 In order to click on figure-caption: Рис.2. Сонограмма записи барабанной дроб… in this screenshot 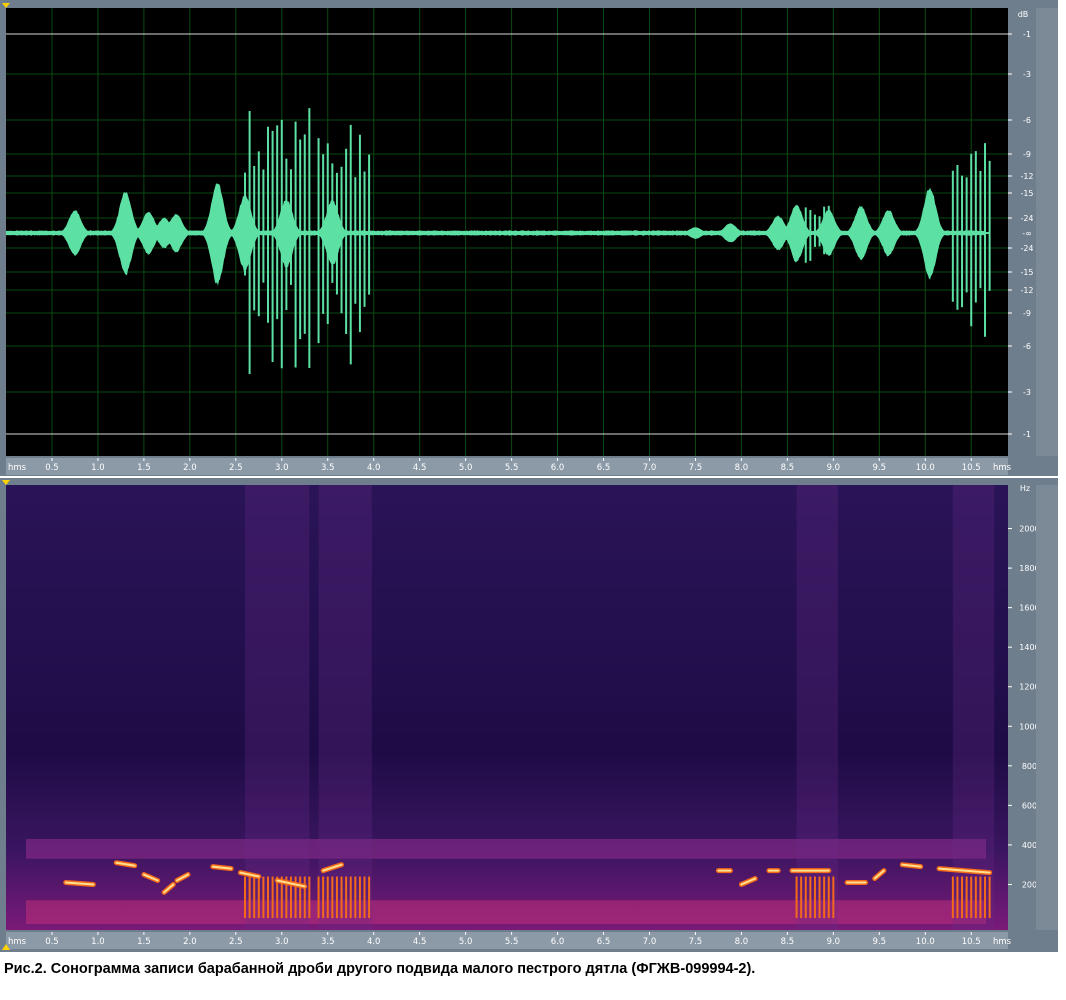, I will do `click(380, 969)`.